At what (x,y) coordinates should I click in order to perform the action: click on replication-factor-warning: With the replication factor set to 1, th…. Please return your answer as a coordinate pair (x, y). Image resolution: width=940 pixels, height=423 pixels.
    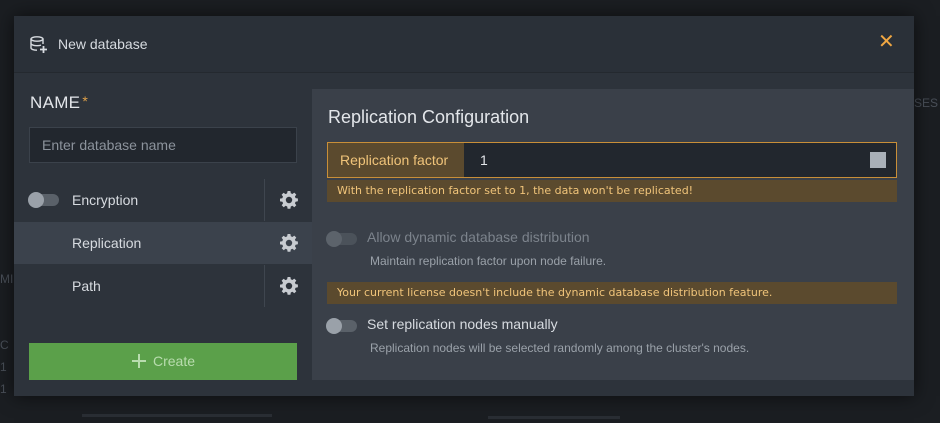
    Looking at the image, I should click on (612, 191).